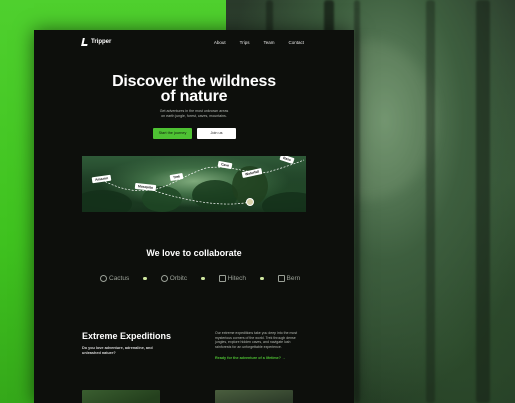 This screenshot has height=403, width=515. What do you see at coordinates (164, 278) in the screenshot?
I see `orbitc-logo-icon` at bounding box center [164, 278].